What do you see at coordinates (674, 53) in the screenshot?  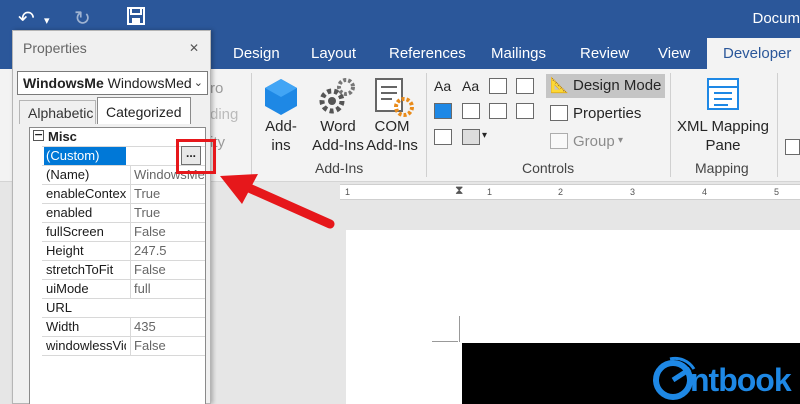 I see `tab-view: View` at bounding box center [674, 53].